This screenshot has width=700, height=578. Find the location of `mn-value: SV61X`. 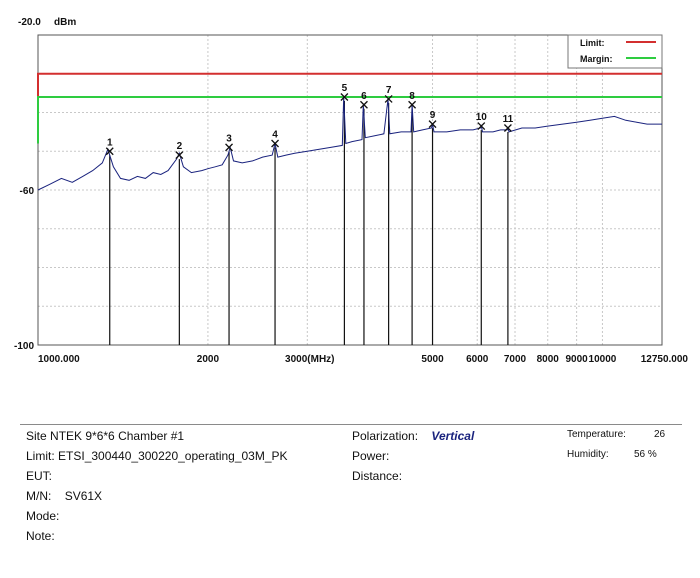

mn-value: SV61X is located at coordinates (83, 496).